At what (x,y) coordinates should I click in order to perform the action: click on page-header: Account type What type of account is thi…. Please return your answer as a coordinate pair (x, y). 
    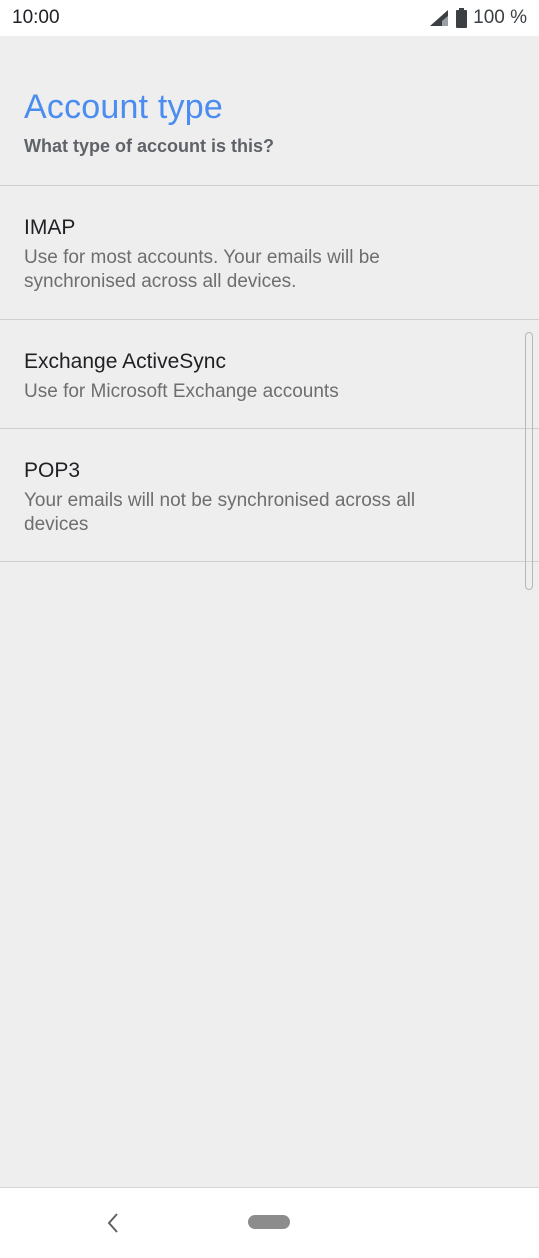
    Looking at the image, I should click on (269, 110).